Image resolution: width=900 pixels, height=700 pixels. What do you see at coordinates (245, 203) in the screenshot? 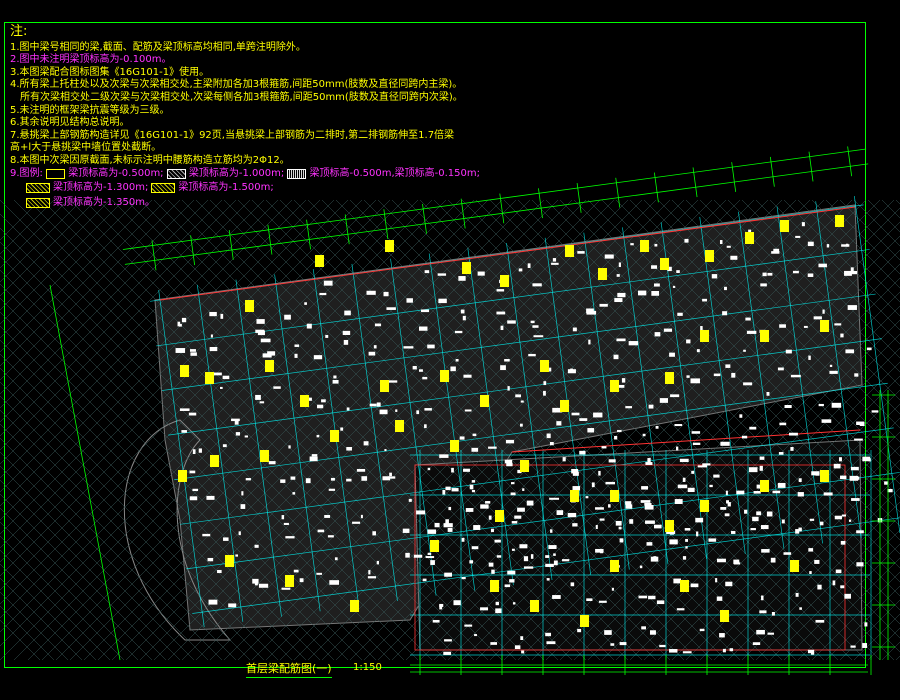
I see `legend-row-3: 梁顶标高为-1.350m。` at bounding box center [245, 203].